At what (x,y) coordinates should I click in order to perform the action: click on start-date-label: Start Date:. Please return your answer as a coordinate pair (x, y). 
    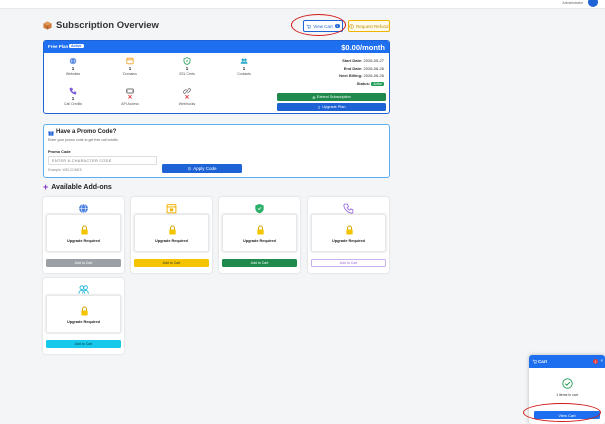
    Looking at the image, I should click on (352, 60).